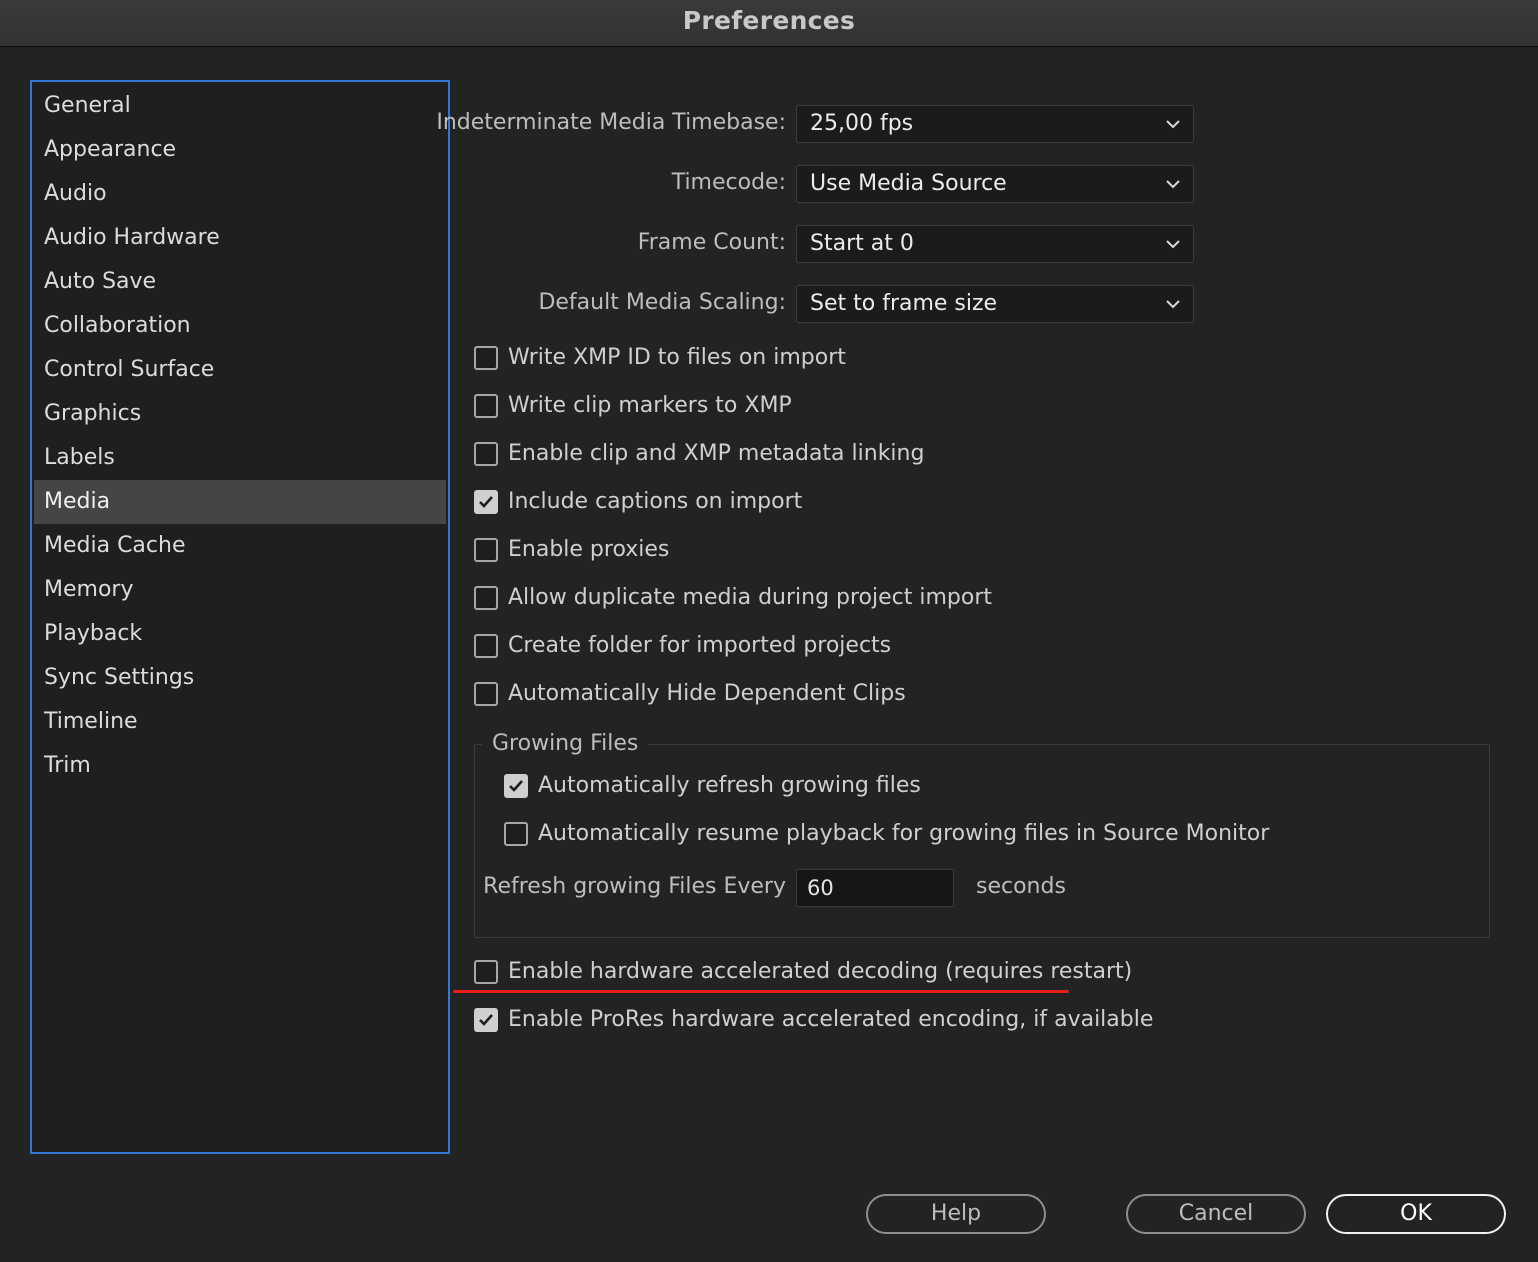 This screenshot has height=1262, width=1538. Describe the element at coordinates (655, 501) in the screenshot. I see `checkbox-label: Include captions on import` at that location.